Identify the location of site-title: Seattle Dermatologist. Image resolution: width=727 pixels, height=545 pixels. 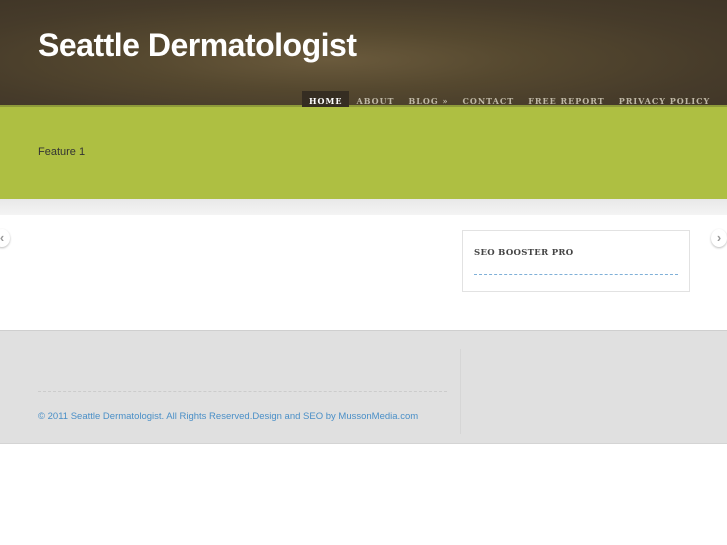
(197, 45).